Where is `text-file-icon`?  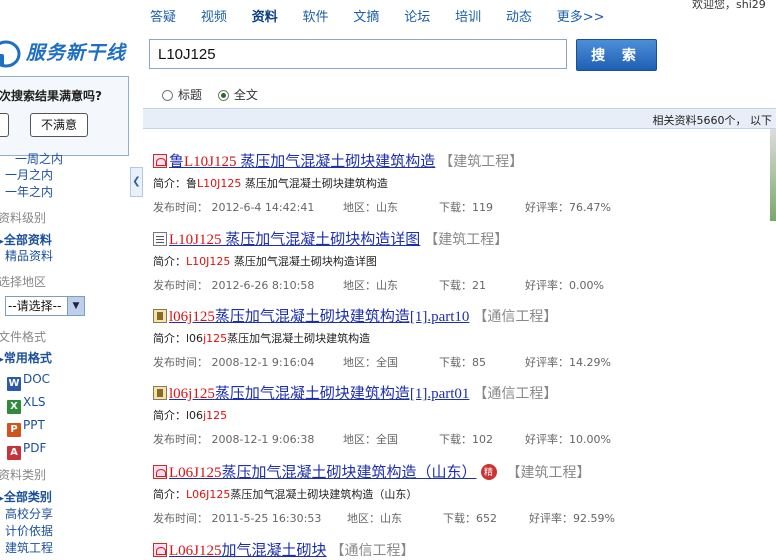
text-file-icon is located at coordinates (160, 239).